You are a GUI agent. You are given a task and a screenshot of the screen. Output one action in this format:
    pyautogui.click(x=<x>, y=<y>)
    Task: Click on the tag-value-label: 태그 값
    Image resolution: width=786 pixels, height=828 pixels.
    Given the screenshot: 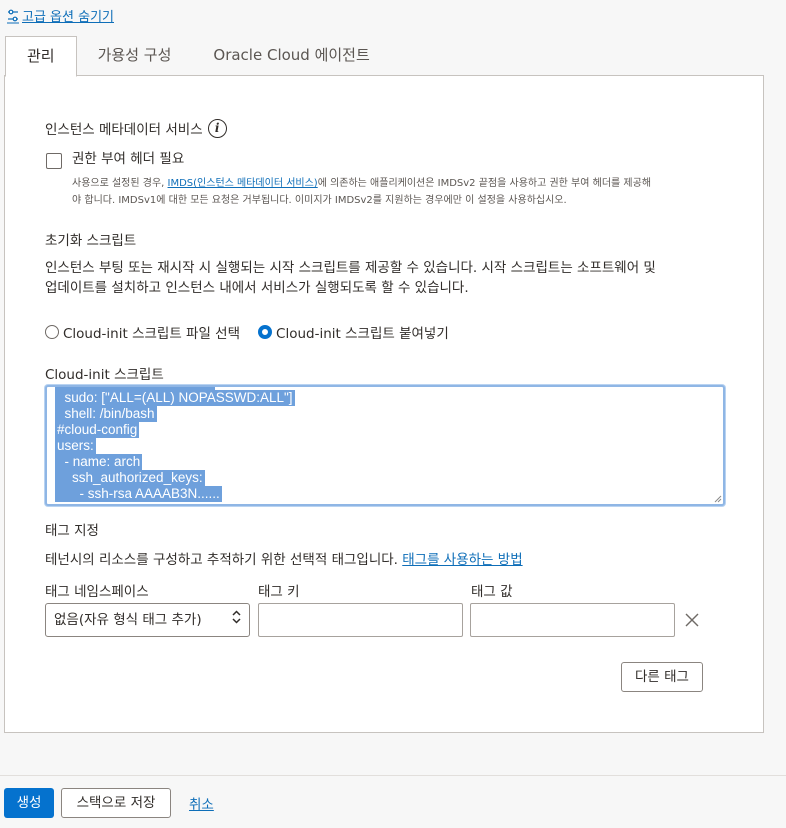 What is the action you would take?
    pyautogui.click(x=492, y=592)
    